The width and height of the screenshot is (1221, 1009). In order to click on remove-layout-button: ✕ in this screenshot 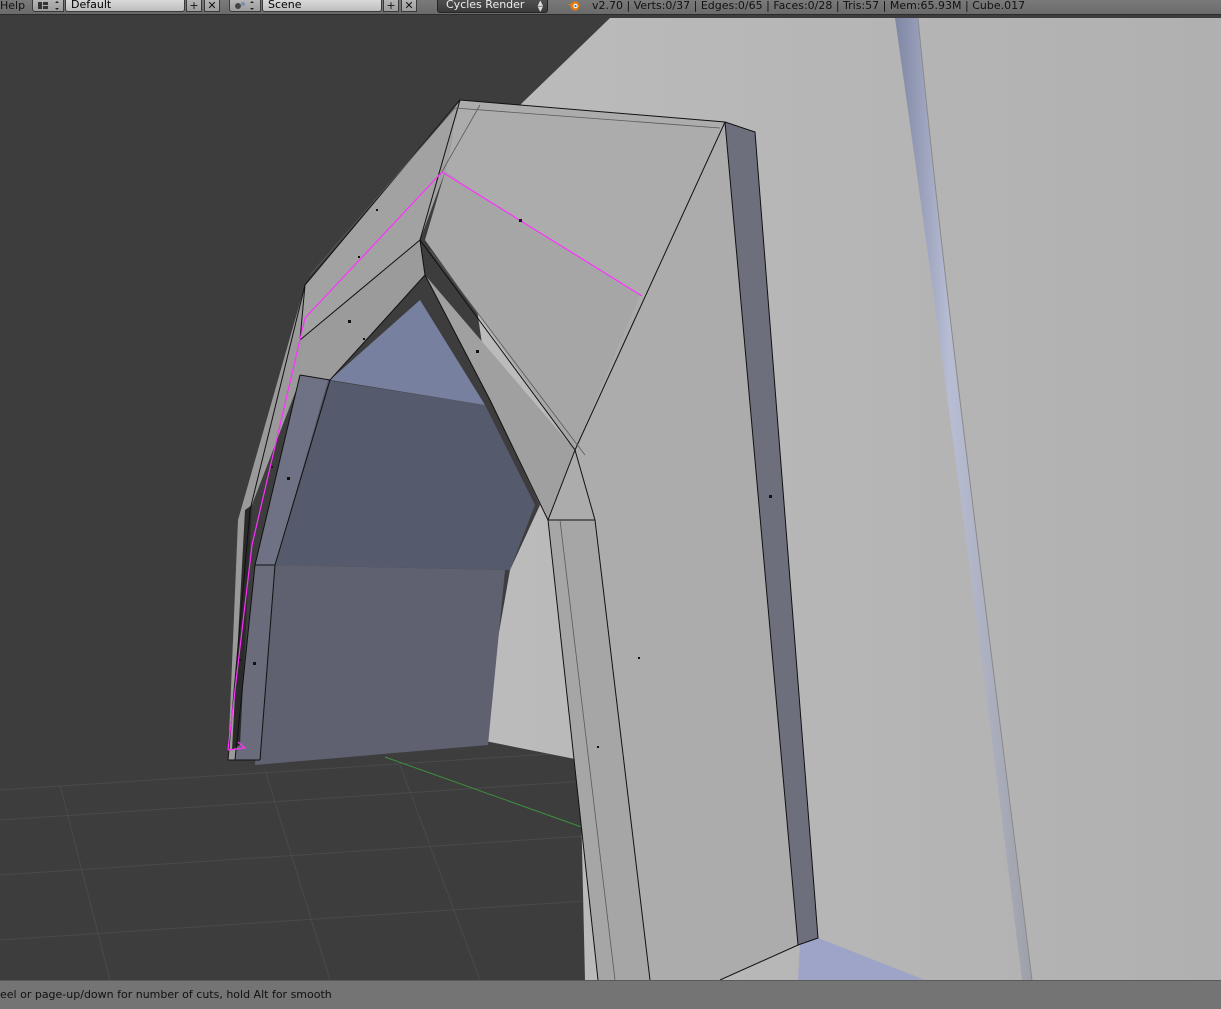, I will do `click(212, 6)`.